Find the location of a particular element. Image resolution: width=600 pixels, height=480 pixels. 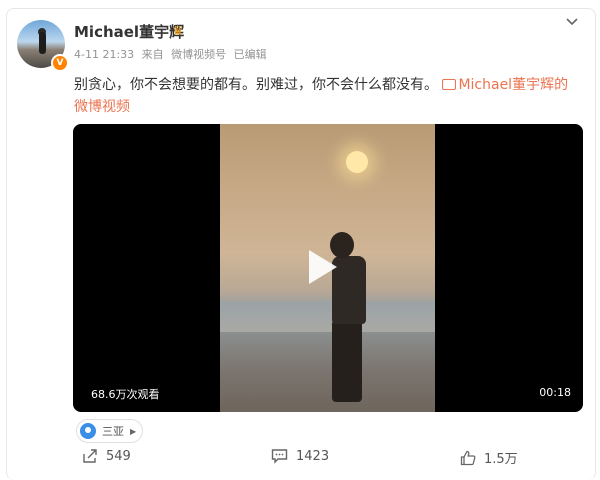

author-name: Michael董宇辉 is located at coordinates (129, 31).